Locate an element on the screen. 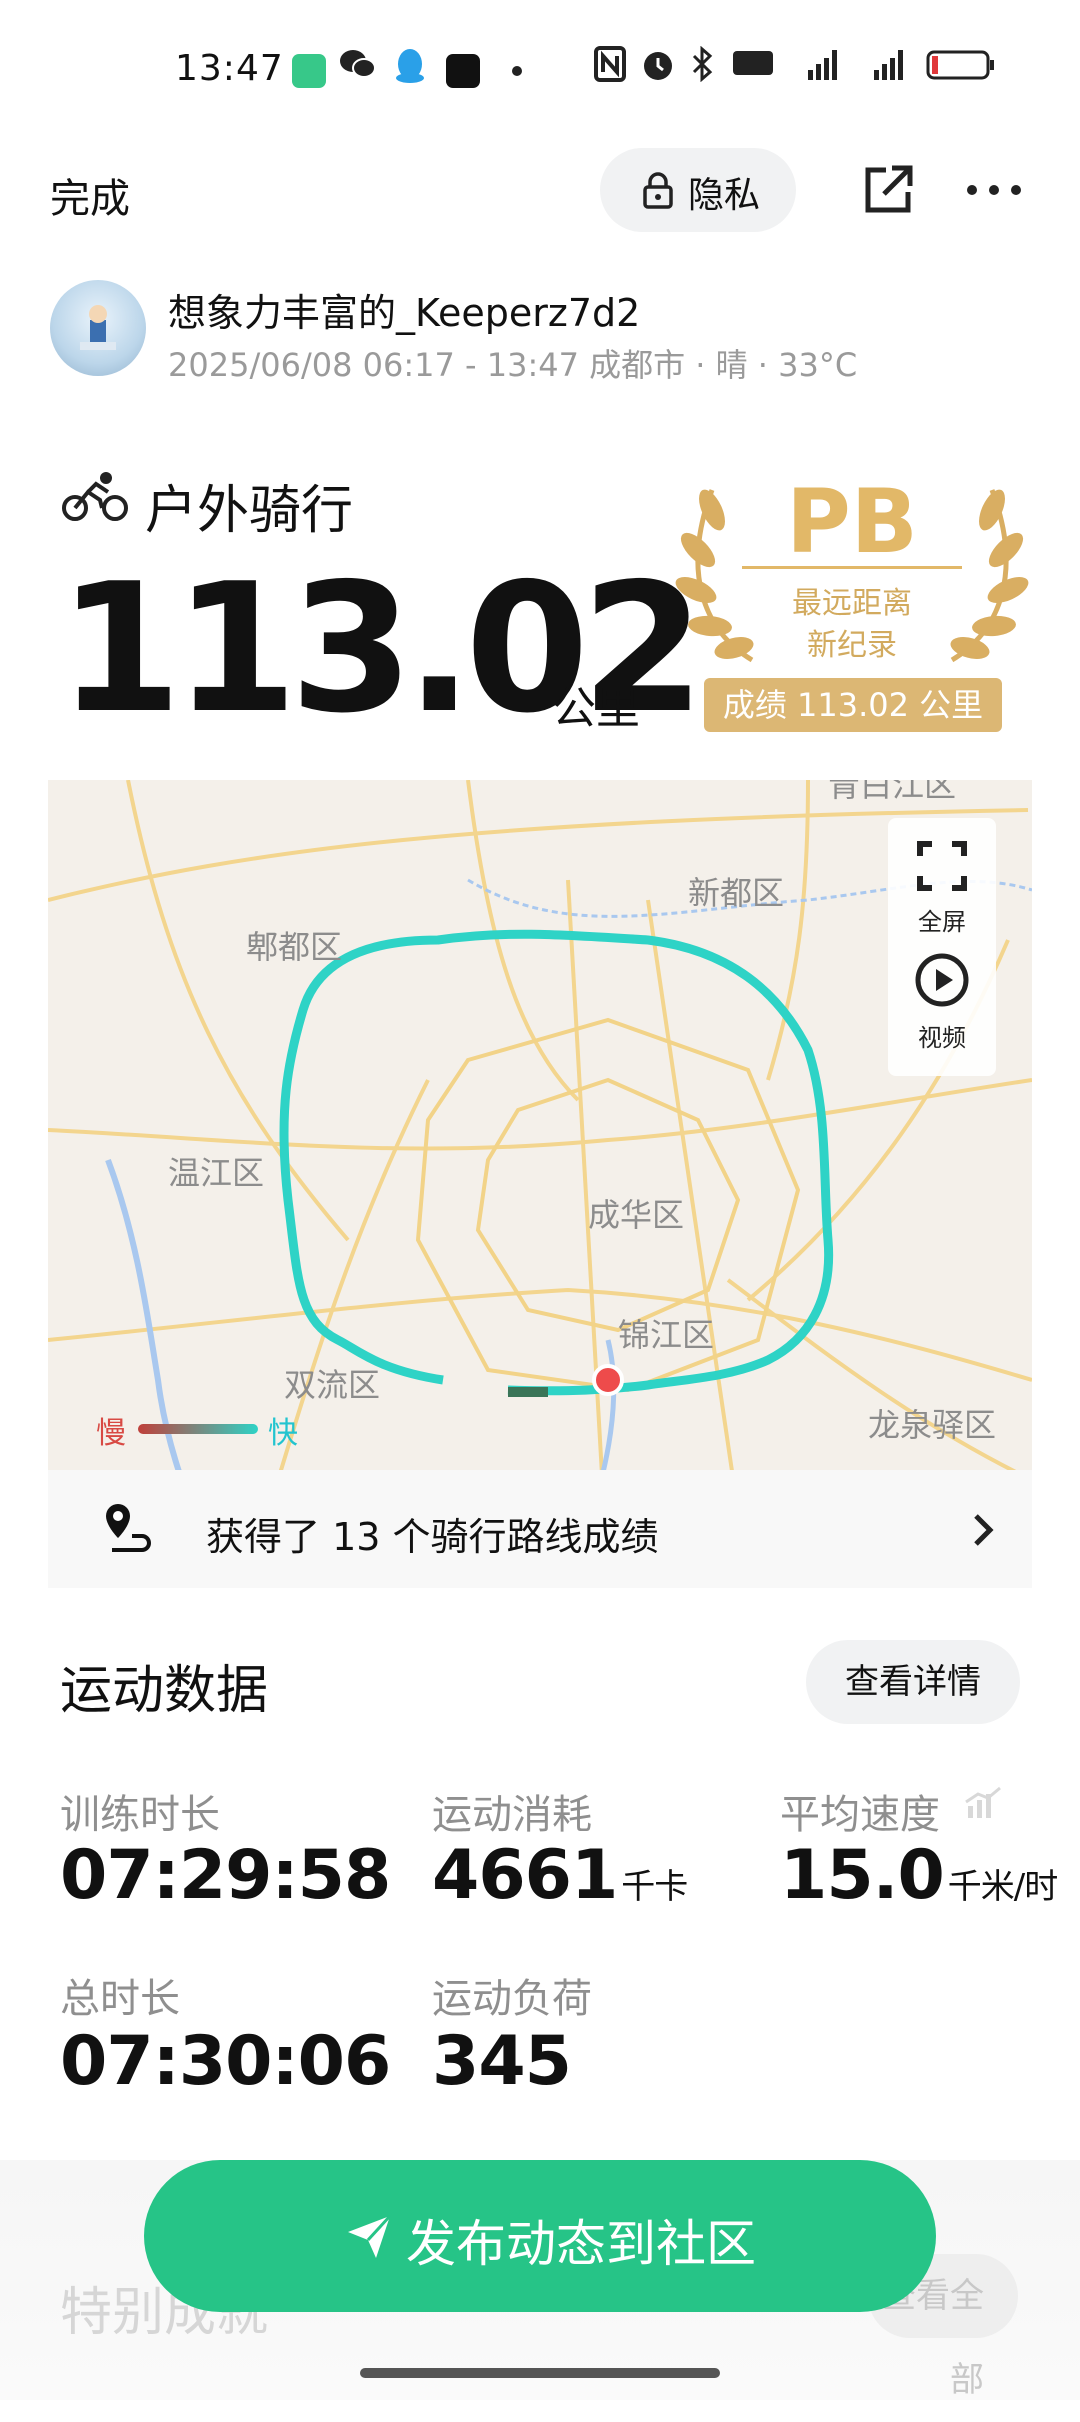 This screenshot has width=1080, height=2422. battery-app-icon is located at coordinates (309, 71).